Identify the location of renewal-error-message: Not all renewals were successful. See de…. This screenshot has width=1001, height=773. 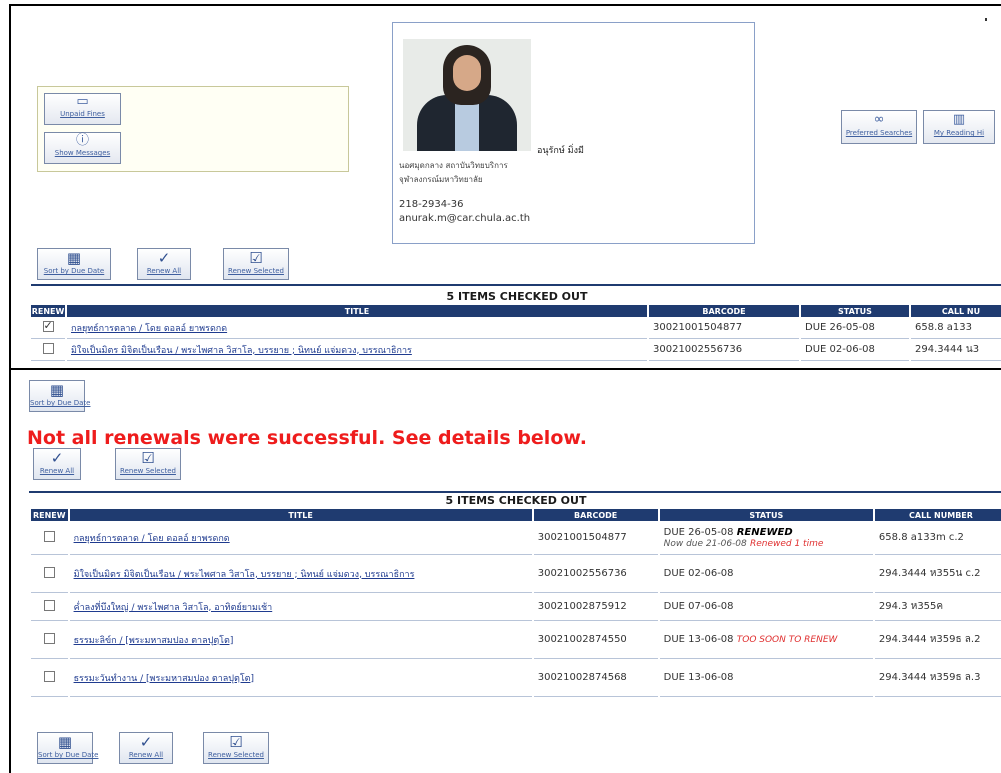
(307, 438).